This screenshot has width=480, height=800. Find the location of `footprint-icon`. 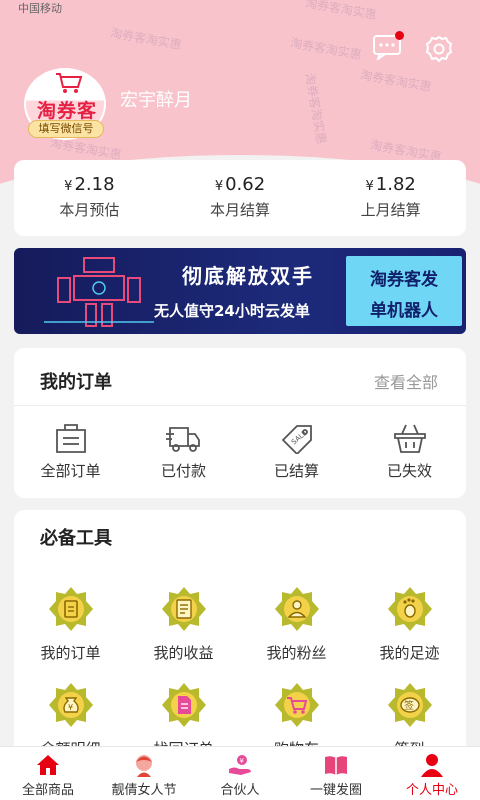

footprint-icon is located at coordinates (410, 609).